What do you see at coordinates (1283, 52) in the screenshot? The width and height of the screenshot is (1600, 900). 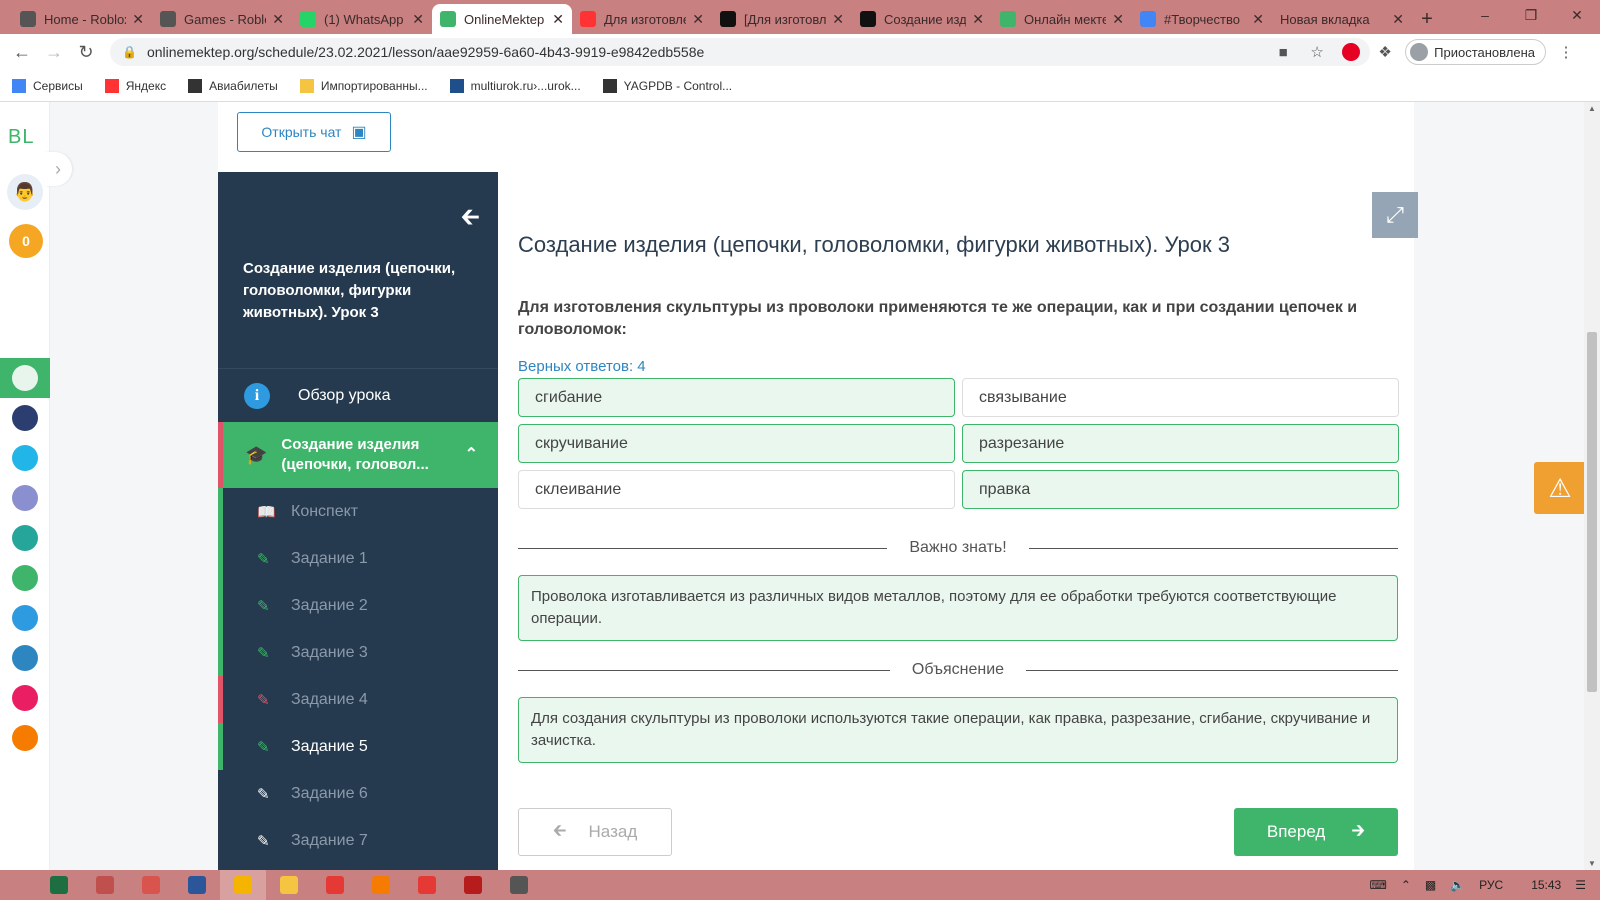 I see `camera-blocked-icon: ■` at bounding box center [1283, 52].